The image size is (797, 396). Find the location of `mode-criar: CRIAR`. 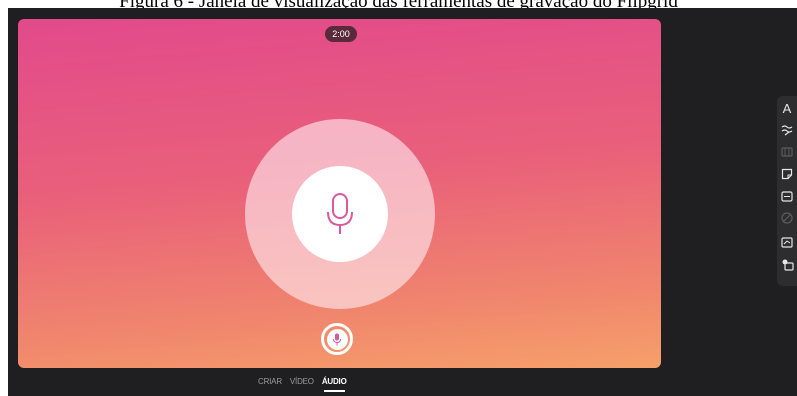

mode-criar: CRIAR is located at coordinates (270, 381).